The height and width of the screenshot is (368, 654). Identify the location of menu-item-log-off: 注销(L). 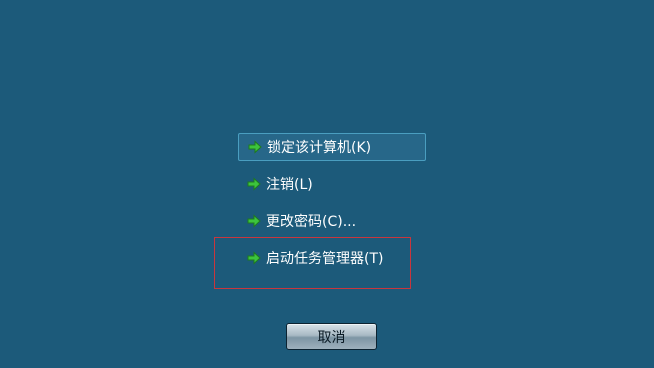
(332, 184).